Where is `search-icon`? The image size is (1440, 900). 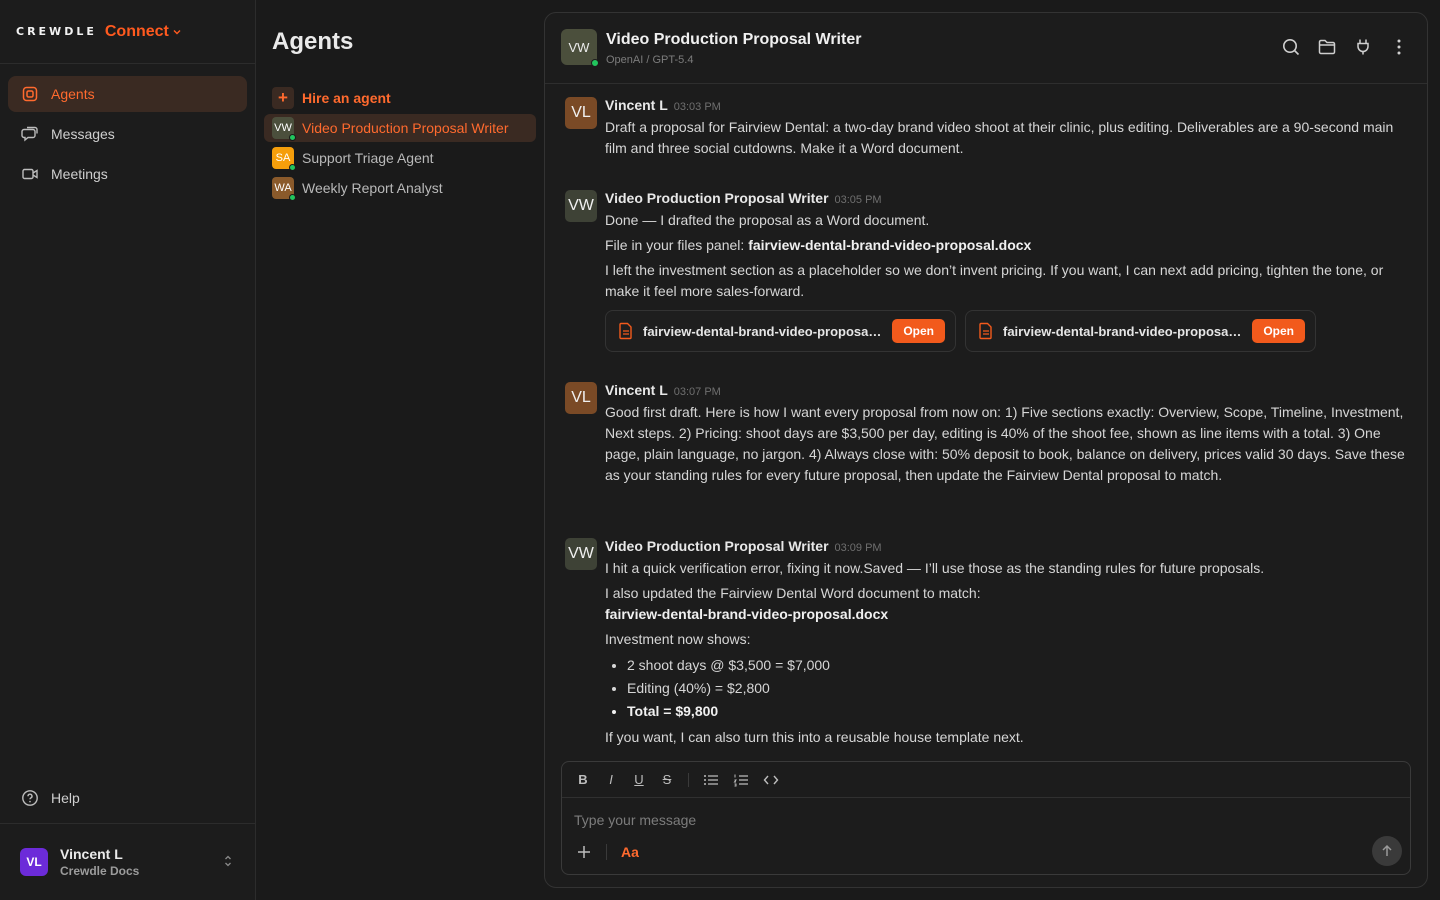 search-icon is located at coordinates (1291, 47).